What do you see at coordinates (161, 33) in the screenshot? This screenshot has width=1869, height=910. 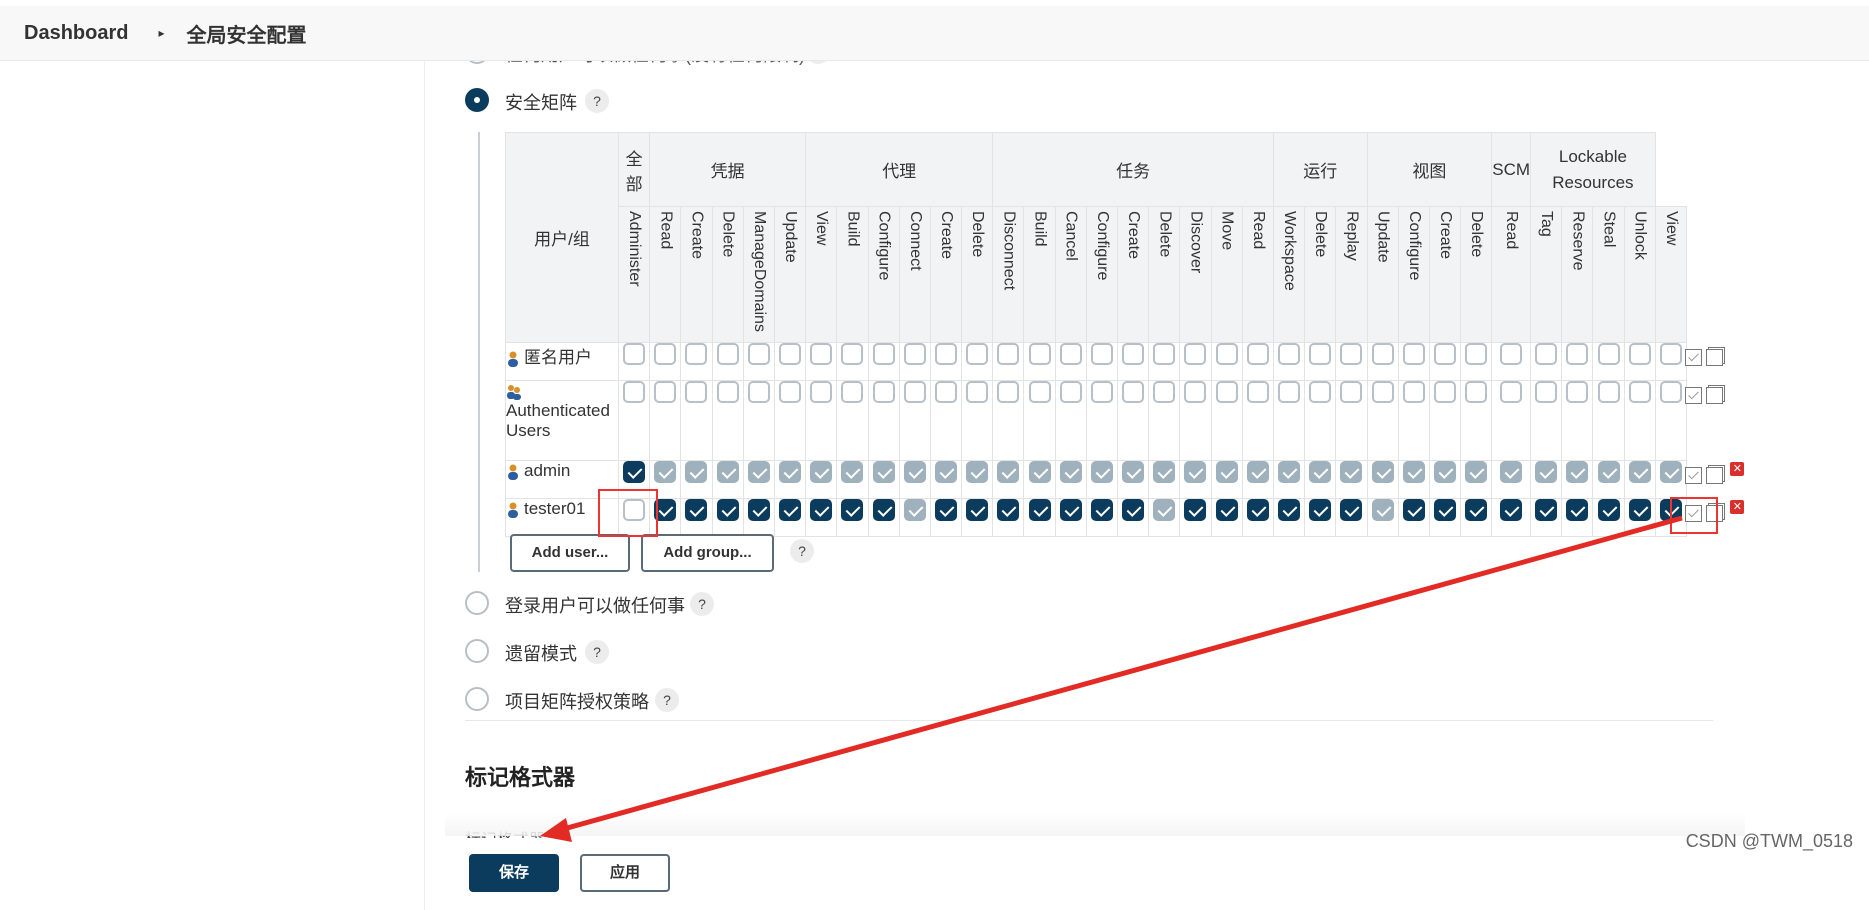 I see `chevron-right-icon: ▸` at bounding box center [161, 33].